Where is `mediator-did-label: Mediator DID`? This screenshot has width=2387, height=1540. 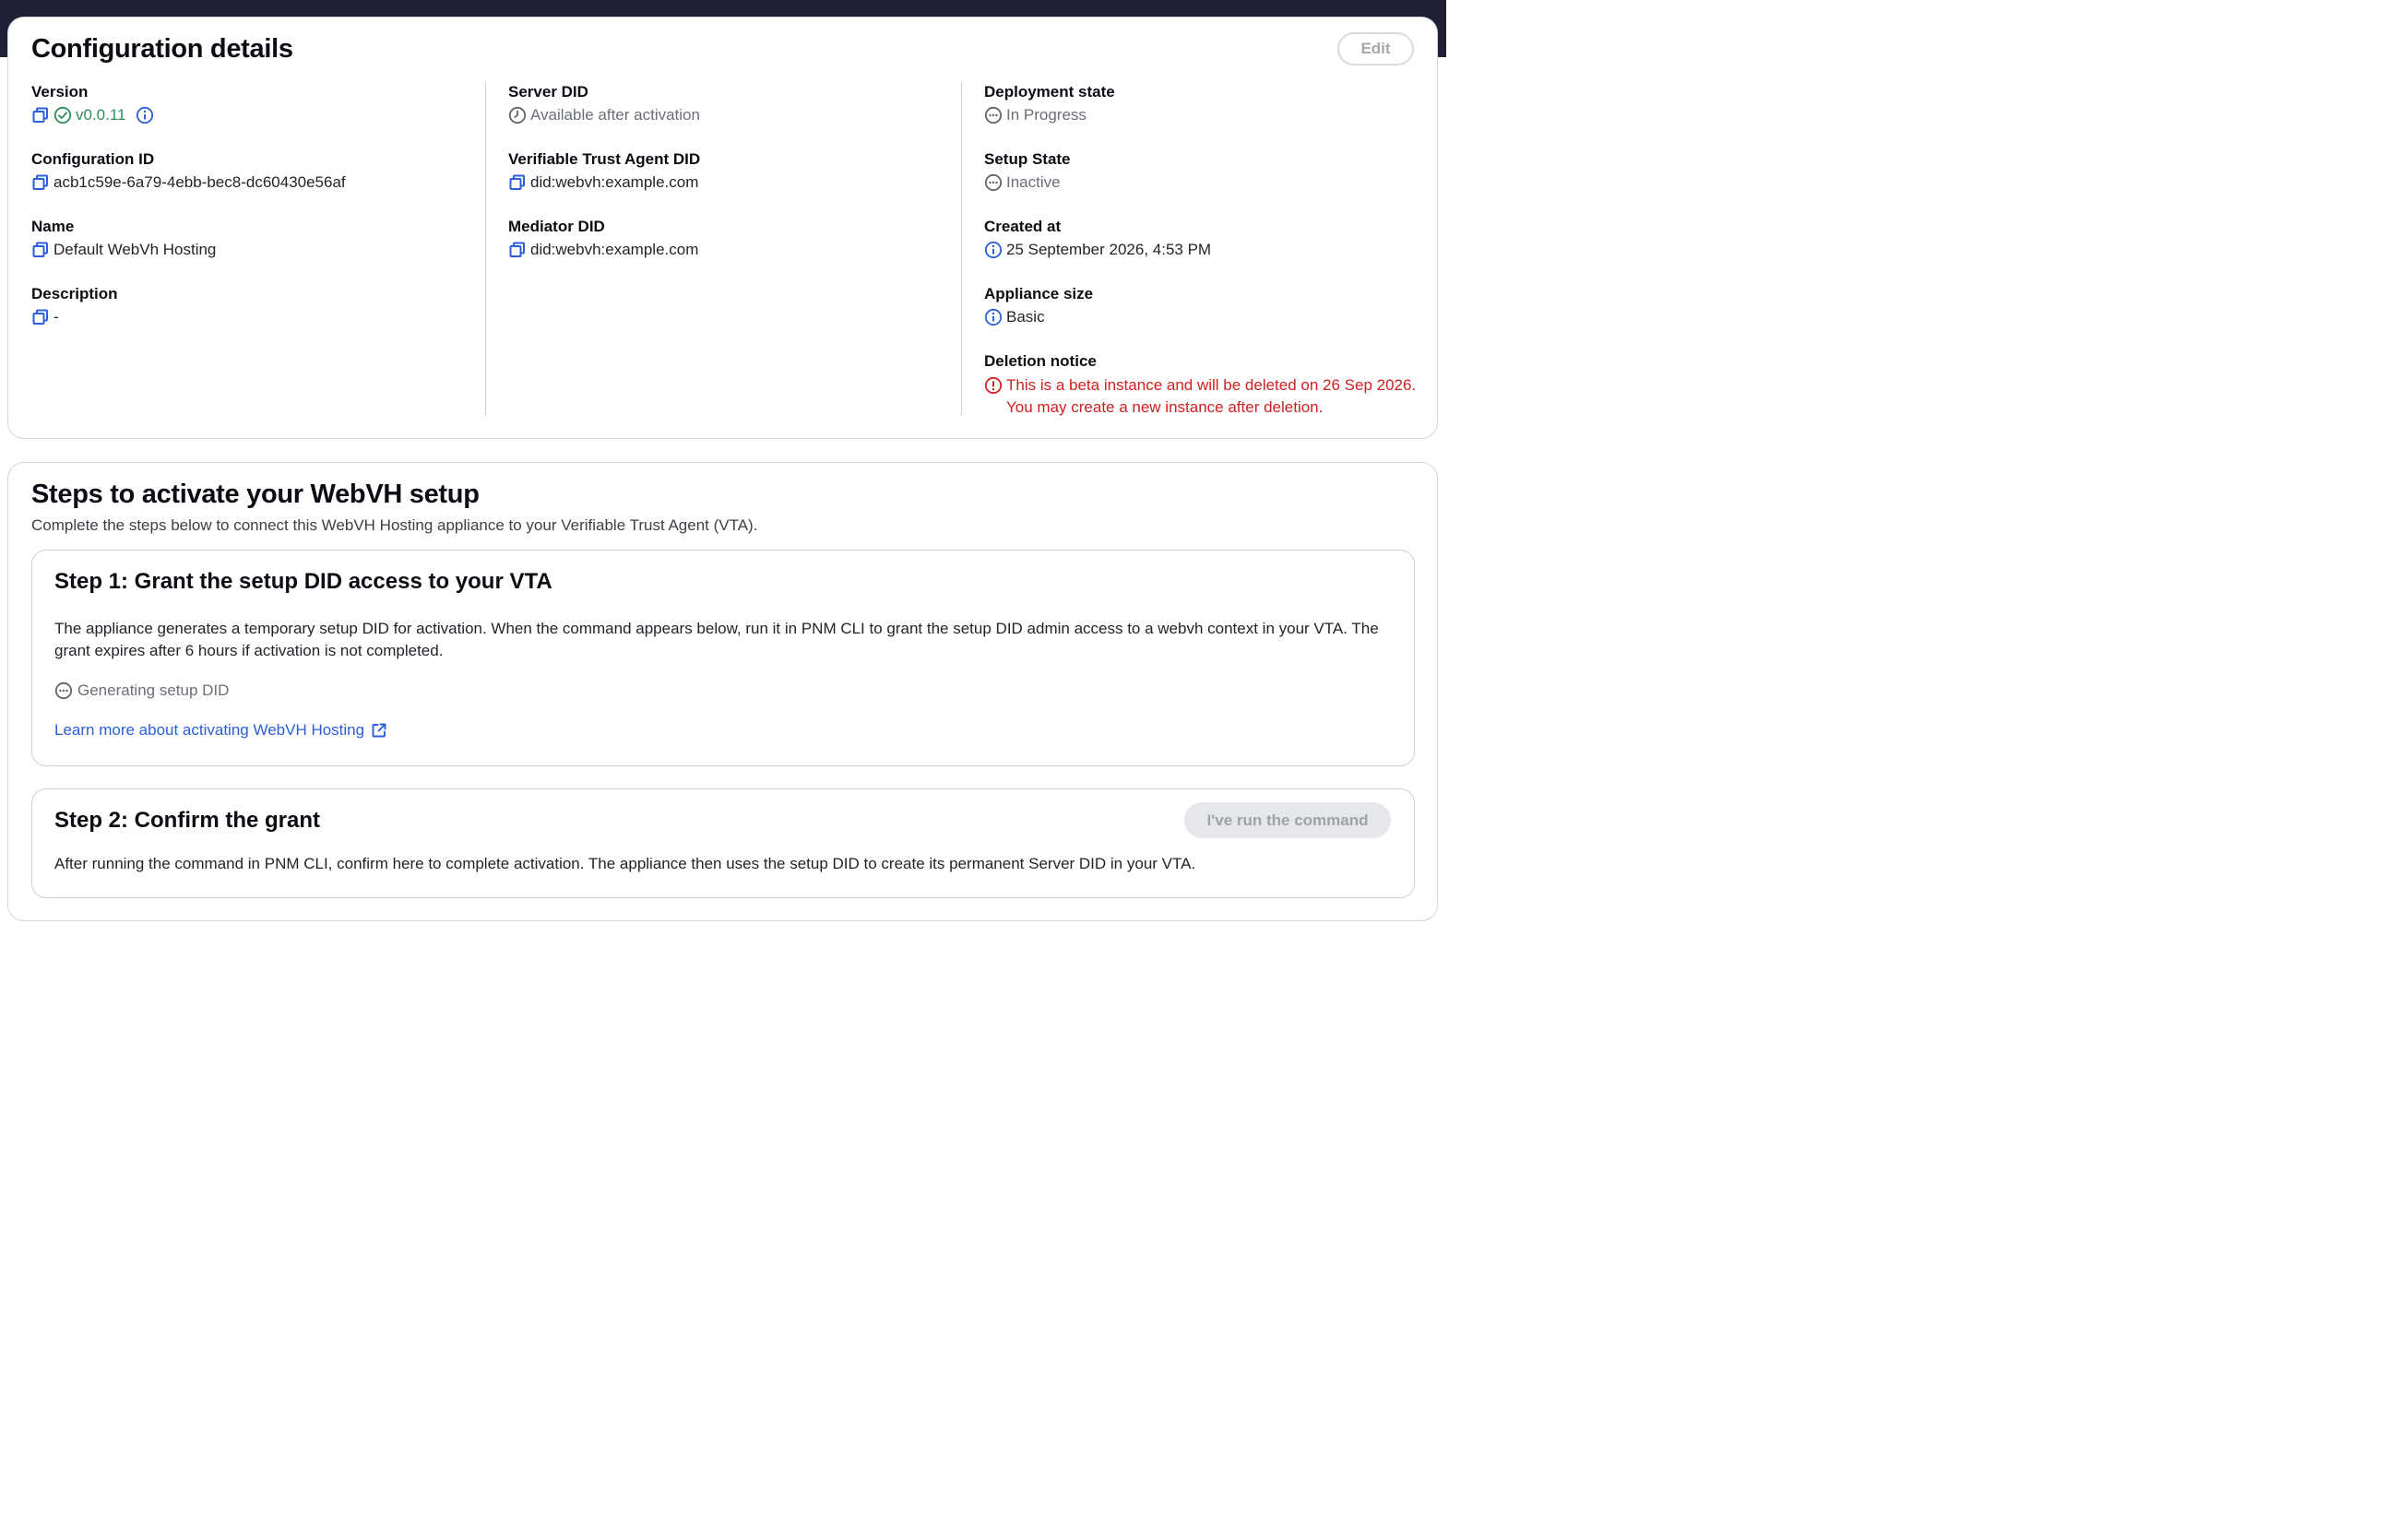 mediator-did-label: Mediator DID is located at coordinates (556, 227).